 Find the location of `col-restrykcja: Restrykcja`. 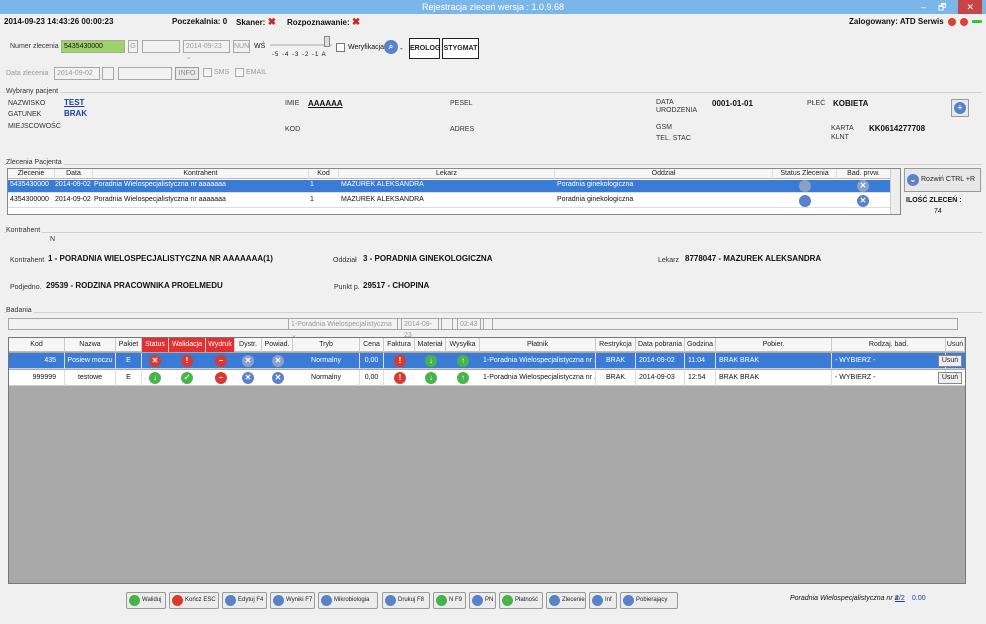

col-restrykcja: Restrykcja is located at coordinates (616, 345).